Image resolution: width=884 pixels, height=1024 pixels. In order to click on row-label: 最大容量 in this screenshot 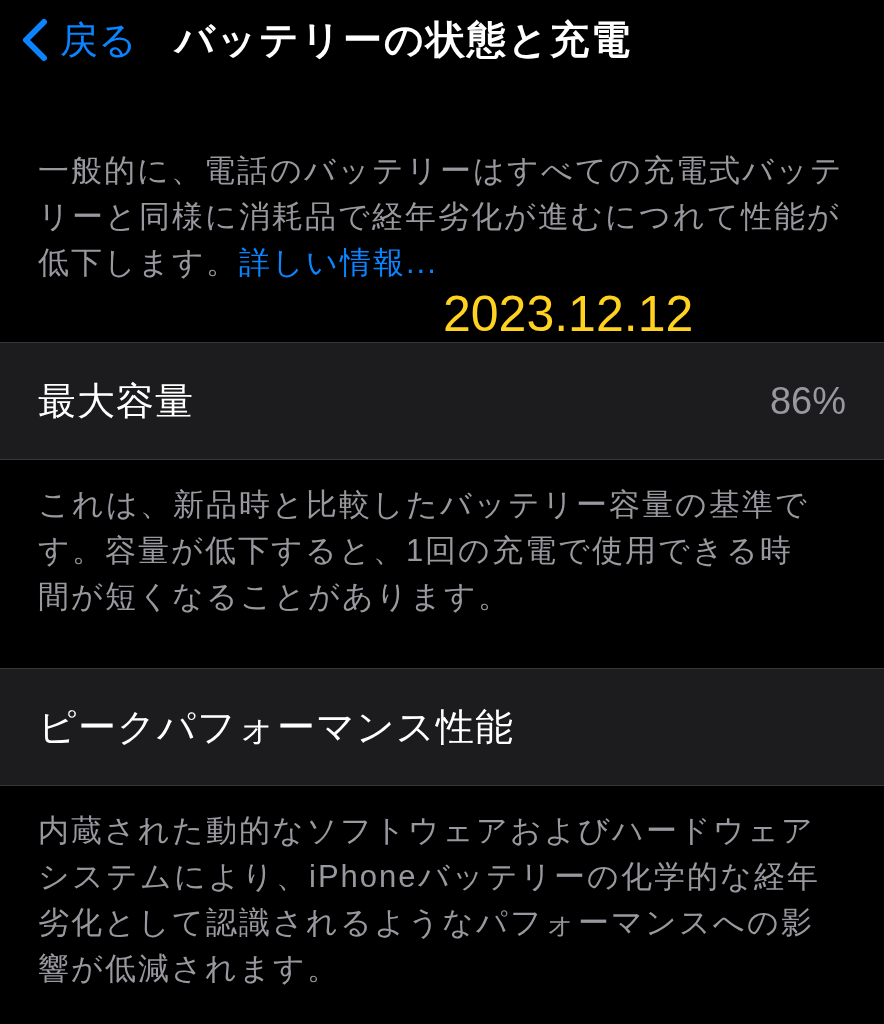, I will do `click(116, 401)`.